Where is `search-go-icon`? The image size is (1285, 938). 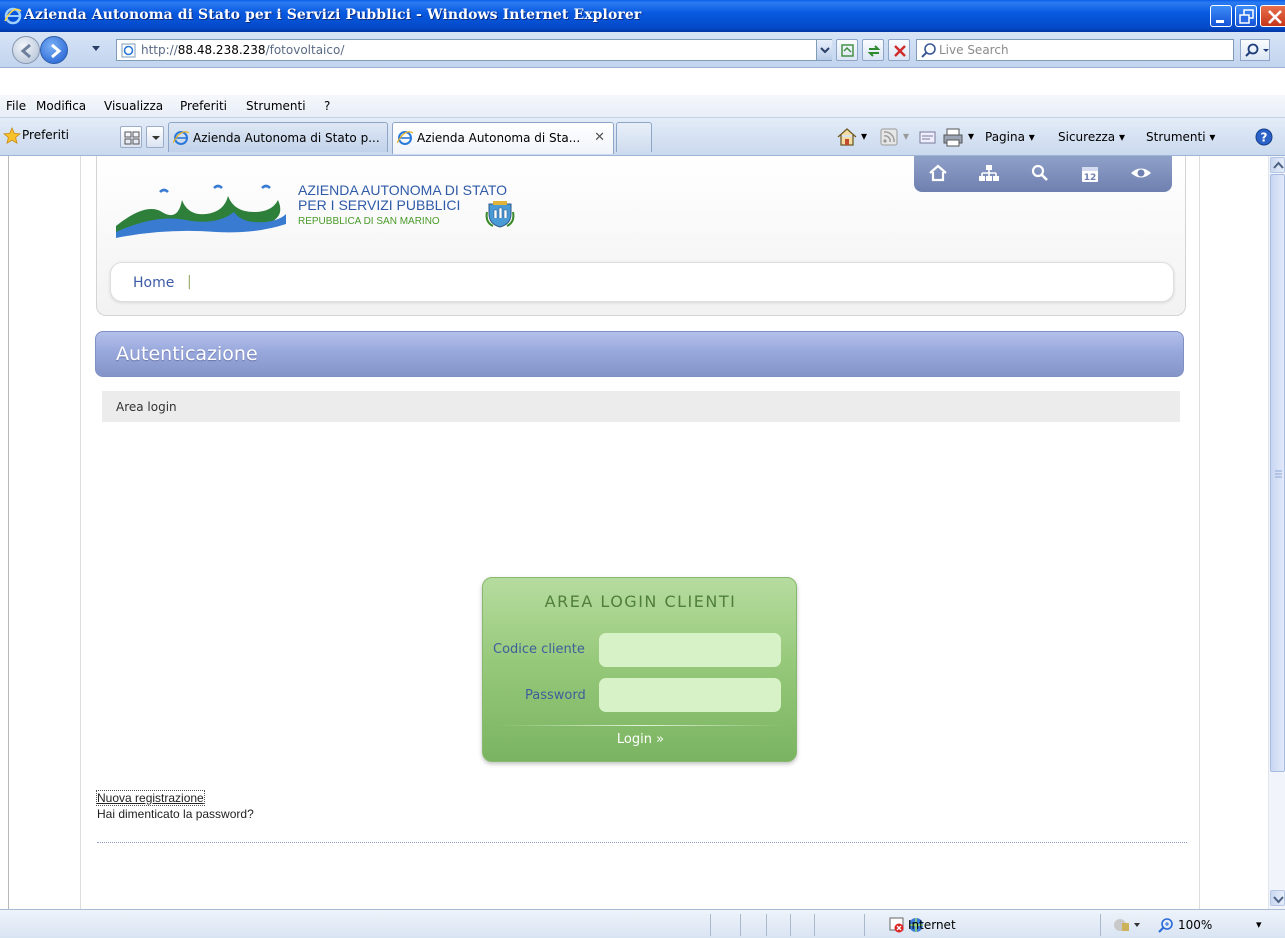
search-go-icon is located at coordinates (1257, 50).